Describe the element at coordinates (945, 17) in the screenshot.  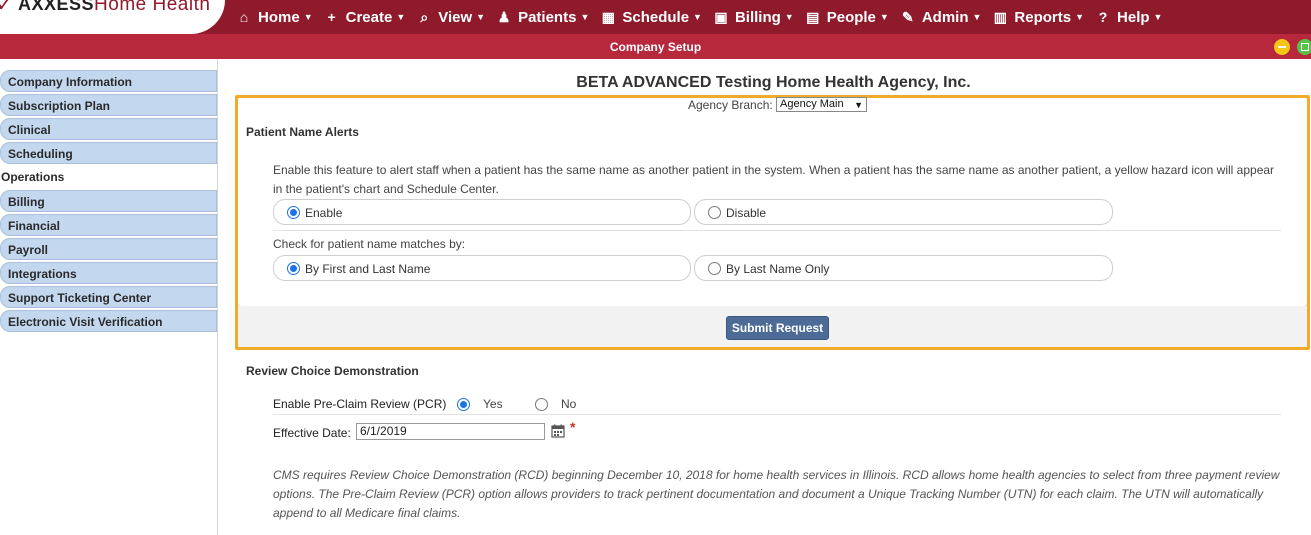
I see `nav-label: Admin` at that location.